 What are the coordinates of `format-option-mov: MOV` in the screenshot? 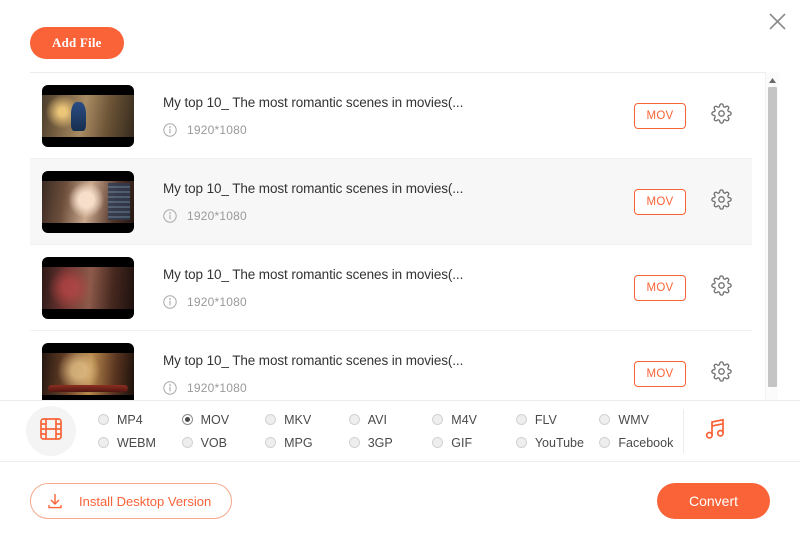 It's located at (223, 419).